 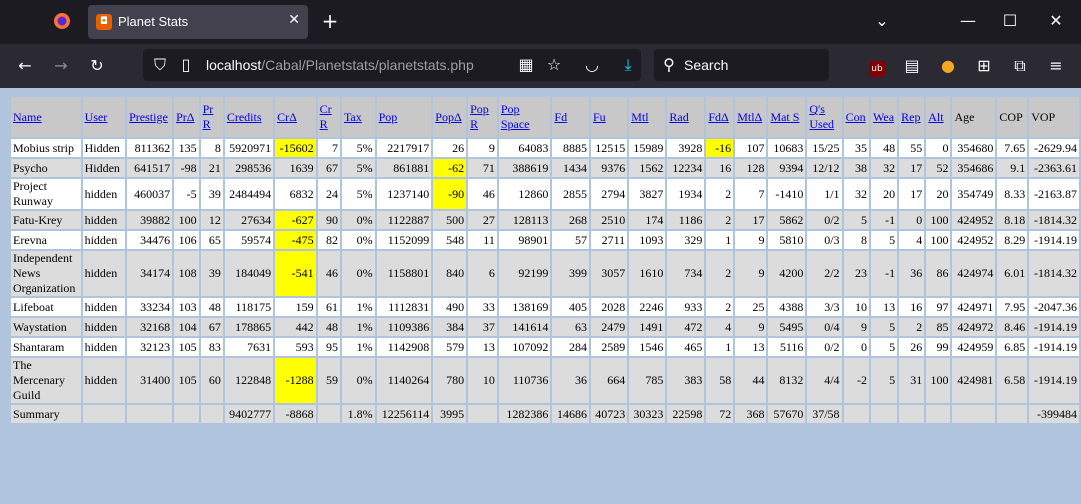 I want to click on sort-link: Fu, so click(x=599, y=117).